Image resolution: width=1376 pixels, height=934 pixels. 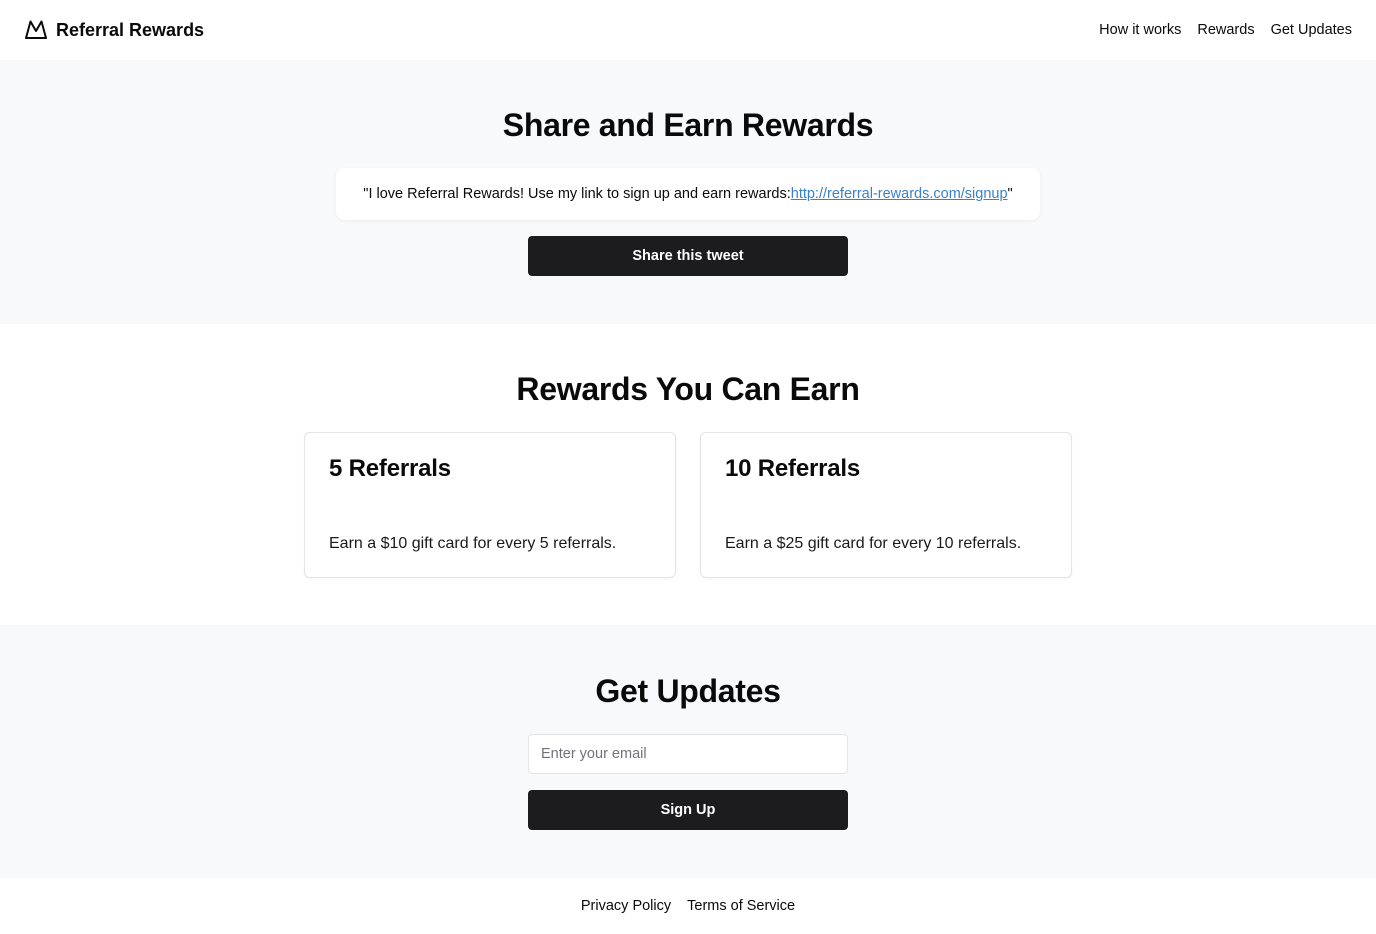 I want to click on share-title: Share and Earn Rewards, so click(x=688, y=125).